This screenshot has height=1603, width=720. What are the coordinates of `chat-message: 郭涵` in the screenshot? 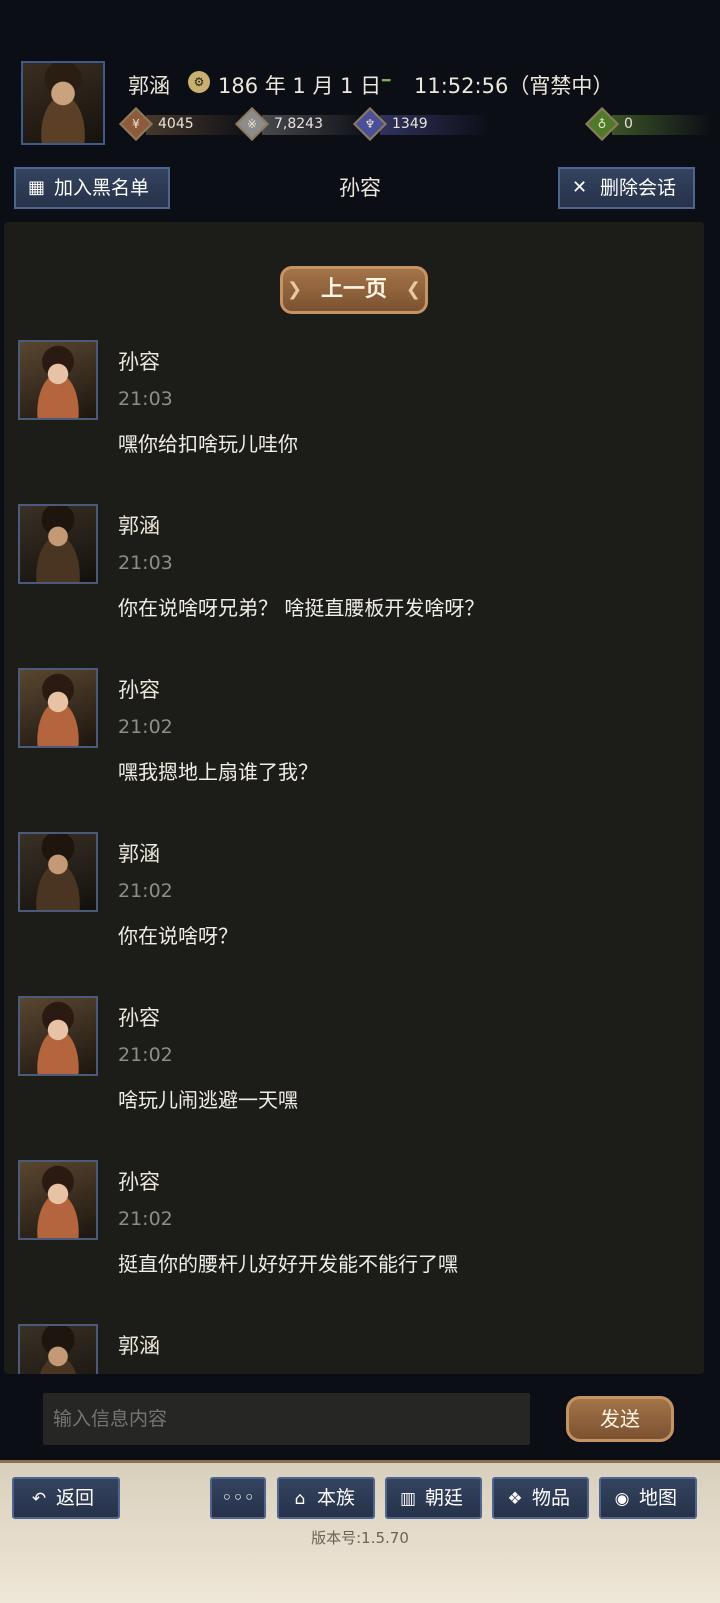 It's located at (358, 1349).